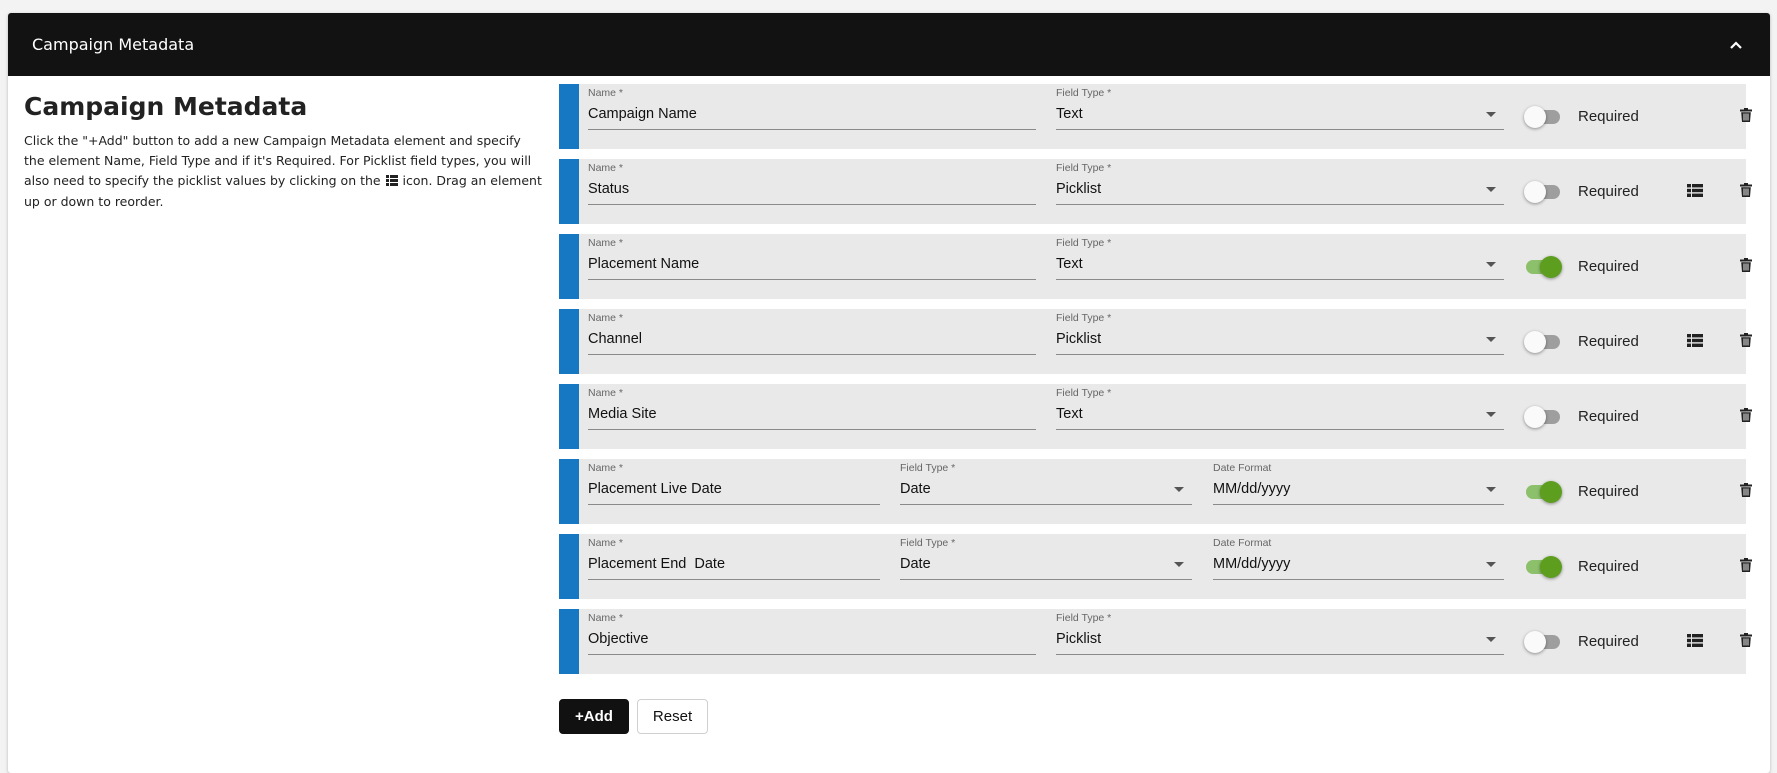 The image size is (1777, 773). I want to click on name-field: Name * Objective, so click(812, 633).